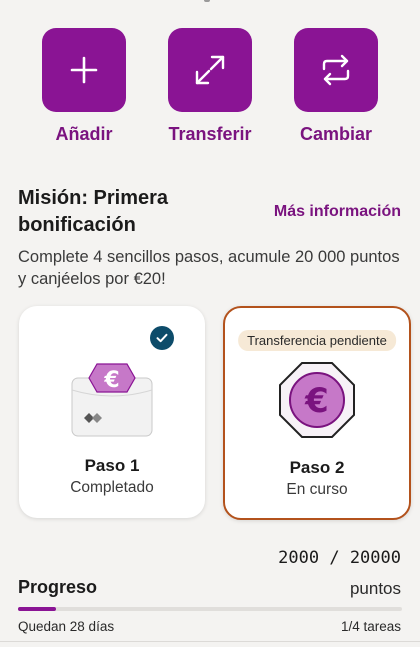 The image size is (420, 647). I want to click on exchange-icon, so click(336, 70).